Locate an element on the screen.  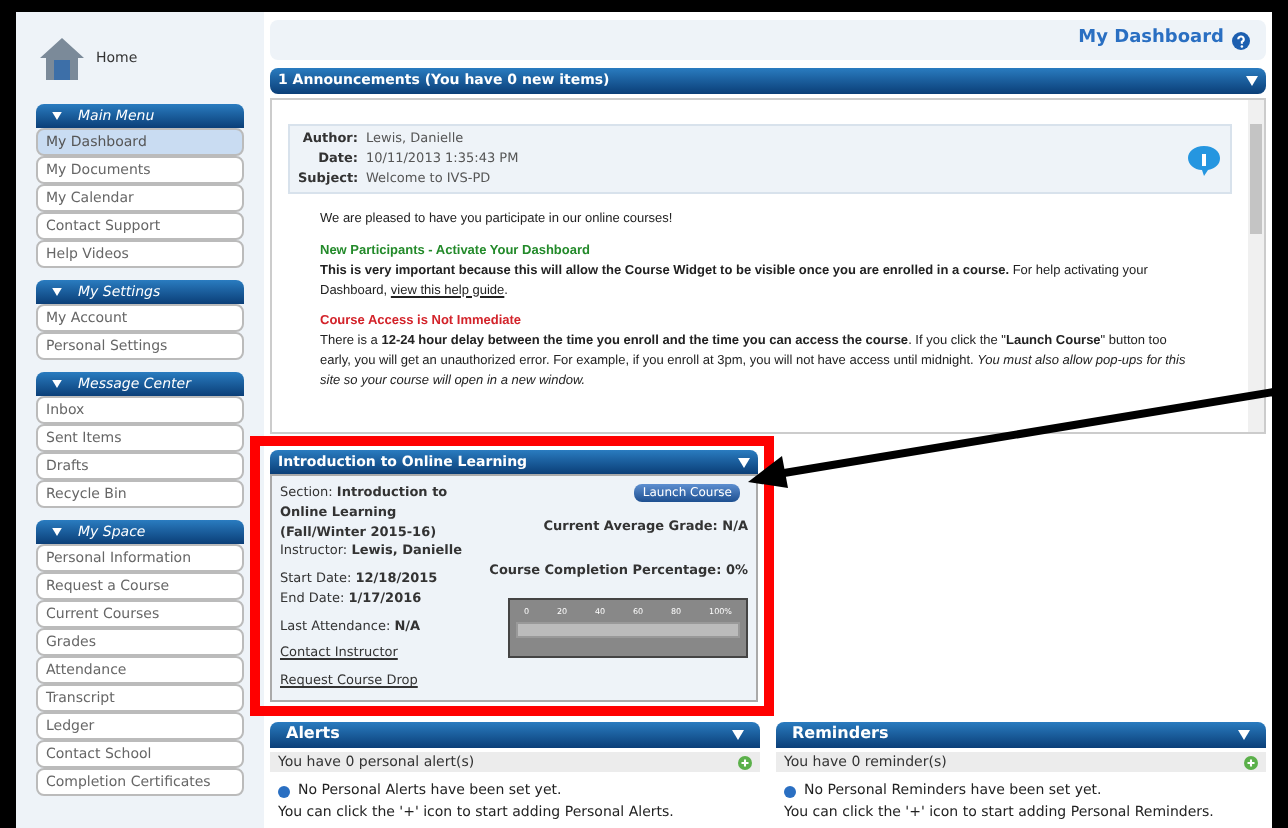
page-title: My Dashboard is located at coordinates (1151, 39).